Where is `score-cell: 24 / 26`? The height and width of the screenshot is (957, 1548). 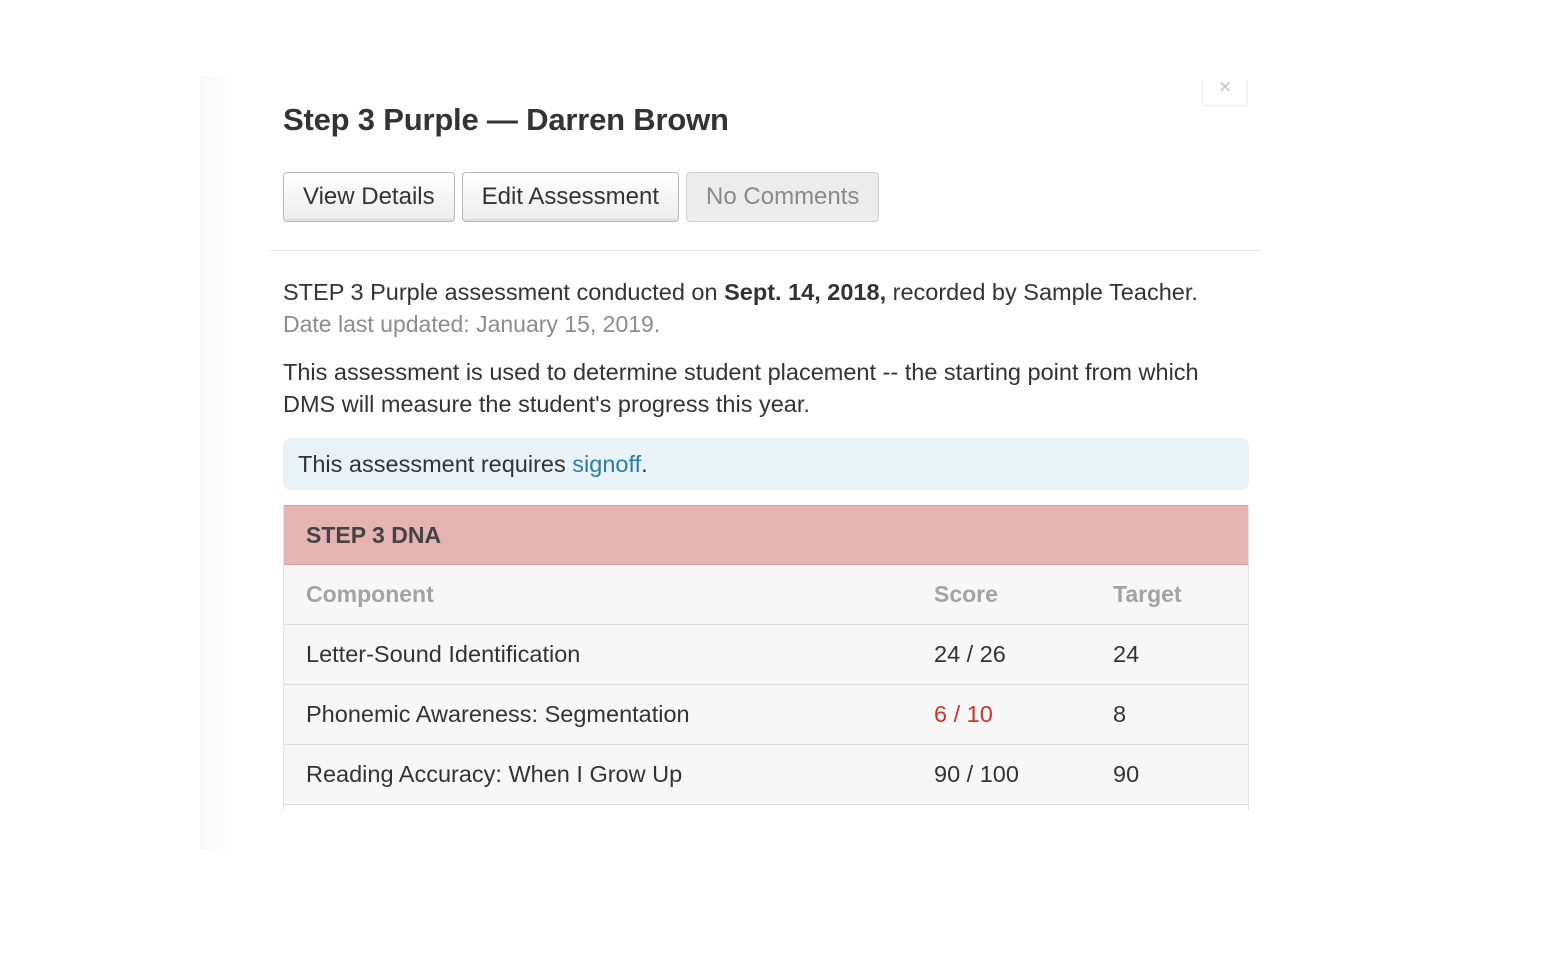 score-cell: 24 / 26 is located at coordinates (1023, 654).